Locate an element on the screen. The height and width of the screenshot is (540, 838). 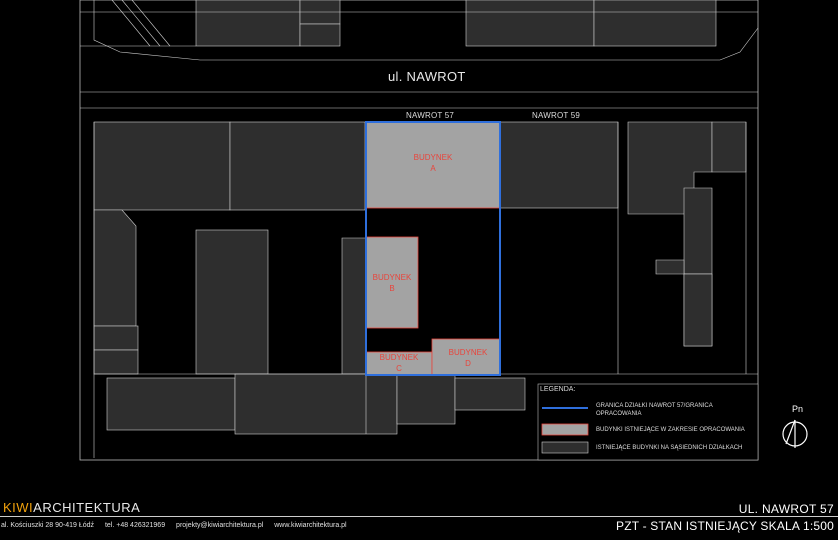
building-d-label: BUDYNEK D is located at coordinates (468, 358).